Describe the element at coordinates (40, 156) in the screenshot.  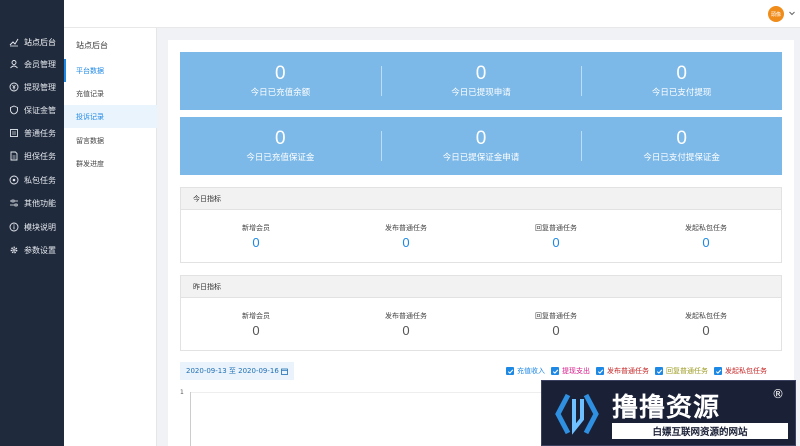
I see `nav-label: 担保任务` at that location.